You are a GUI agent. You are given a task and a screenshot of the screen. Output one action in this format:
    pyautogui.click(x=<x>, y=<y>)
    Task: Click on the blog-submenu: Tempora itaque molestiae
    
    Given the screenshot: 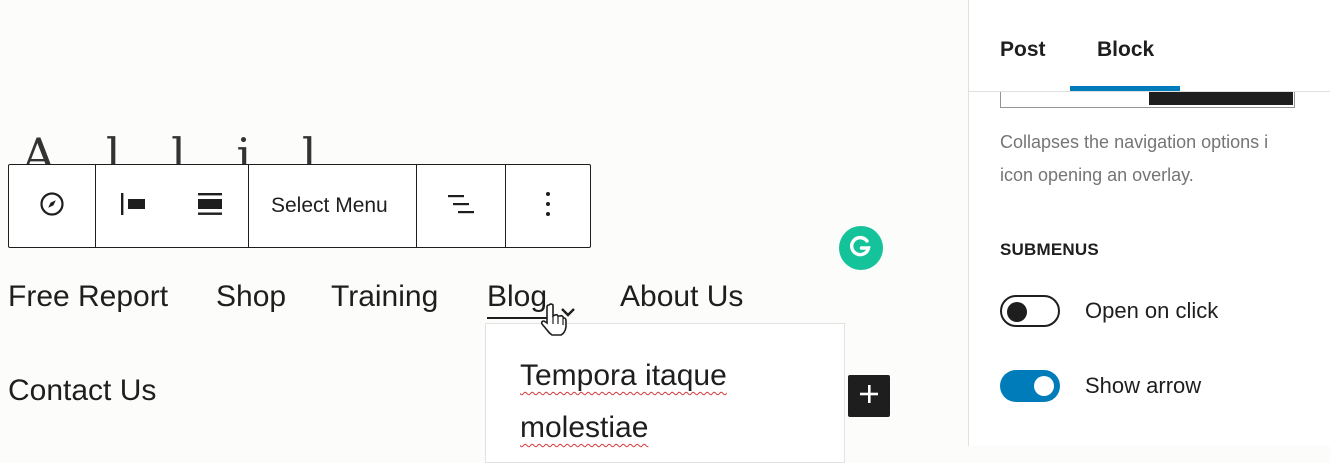 What is the action you would take?
    pyautogui.click(x=665, y=393)
    